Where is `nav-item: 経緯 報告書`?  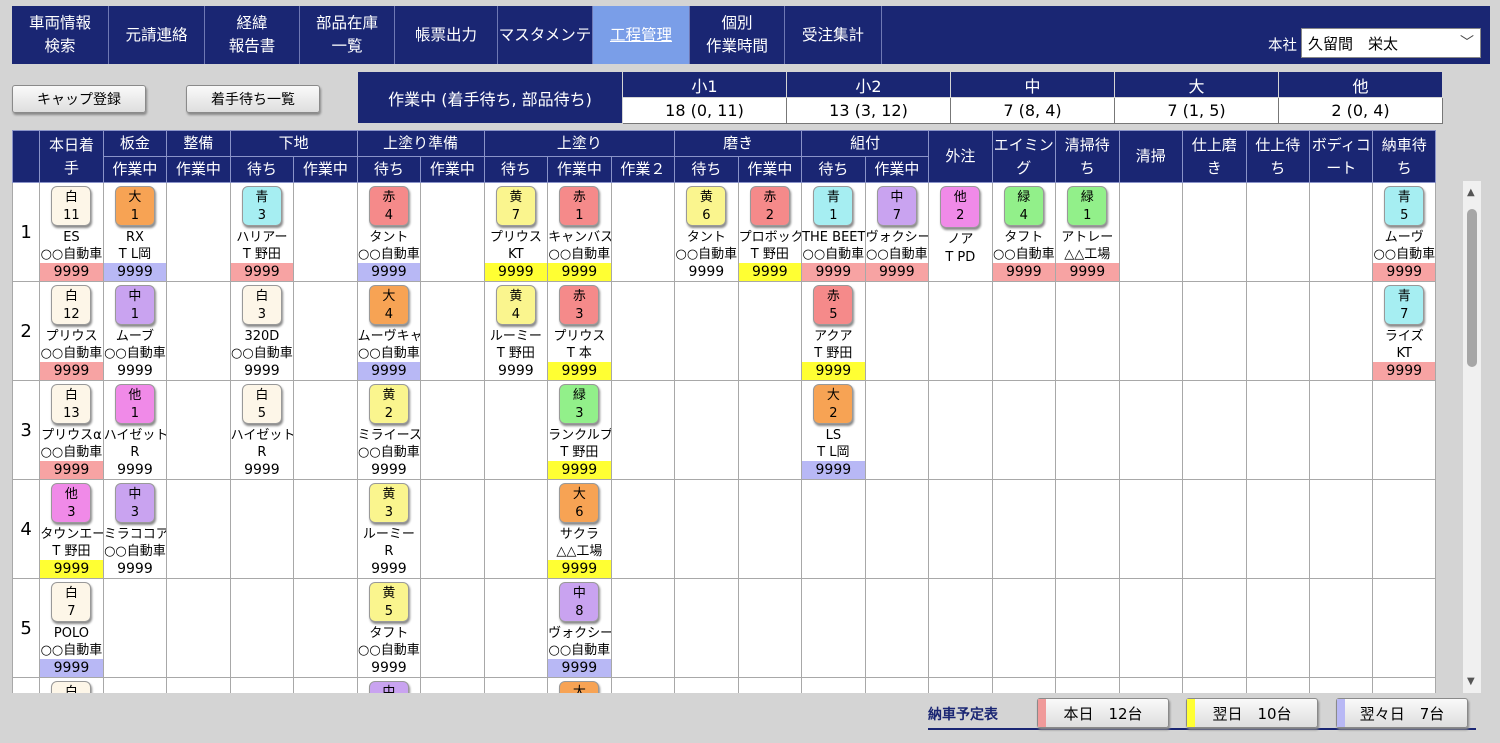 nav-item: 経緯 報告書 is located at coordinates (252, 35).